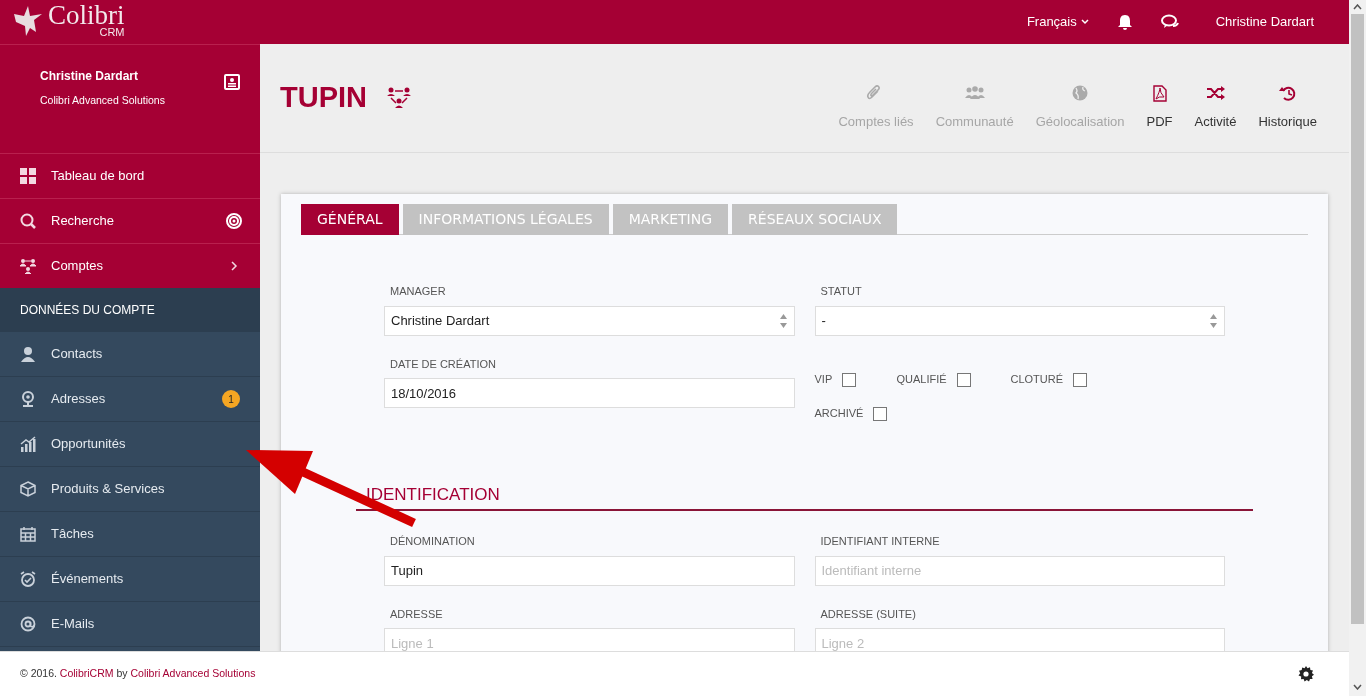  What do you see at coordinates (28, 534) in the screenshot?
I see `calendar-icon` at bounding box center [28, 534].